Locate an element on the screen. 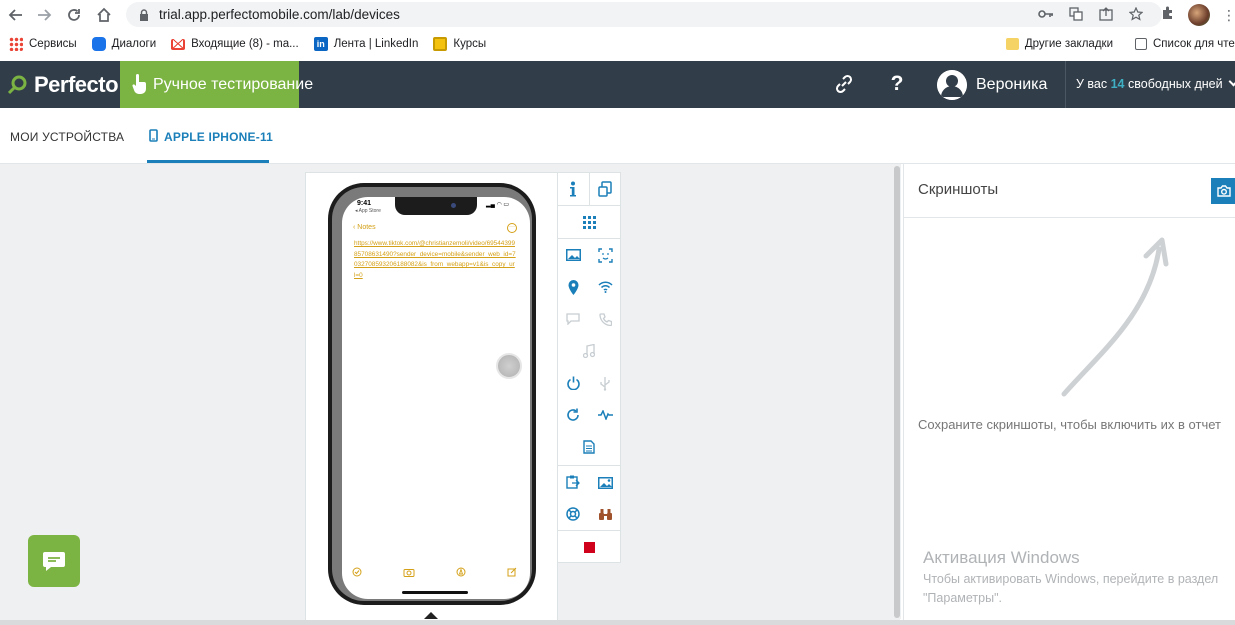  status-back-app: ◂ App Store is located at coordinates (368, 211).